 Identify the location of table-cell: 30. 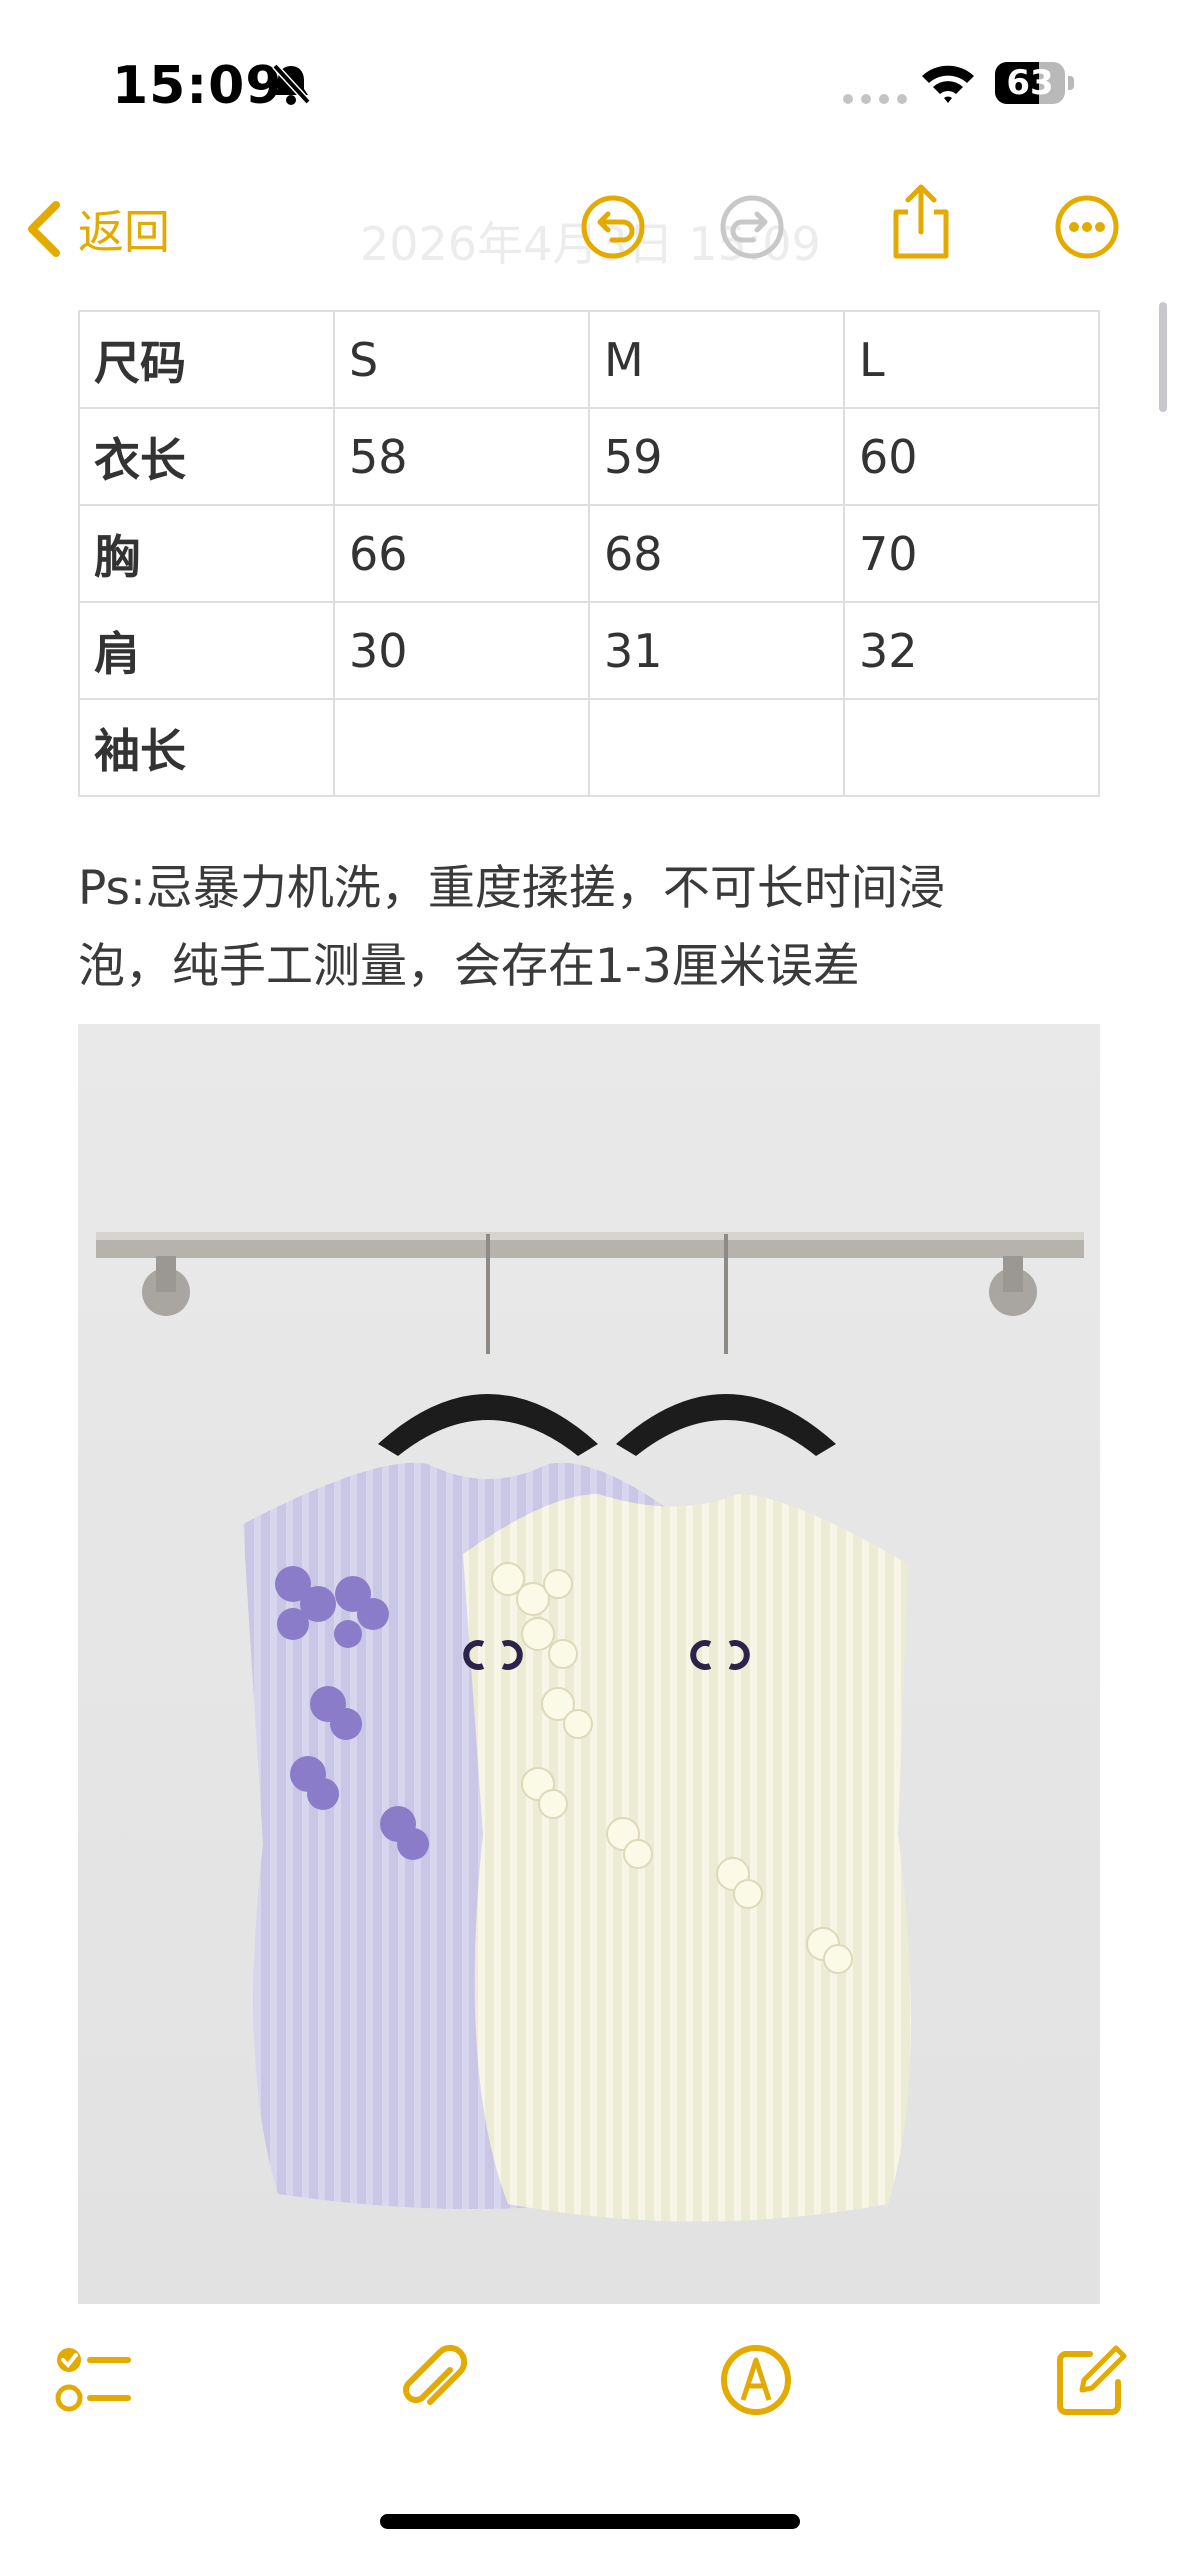
(461, 650).